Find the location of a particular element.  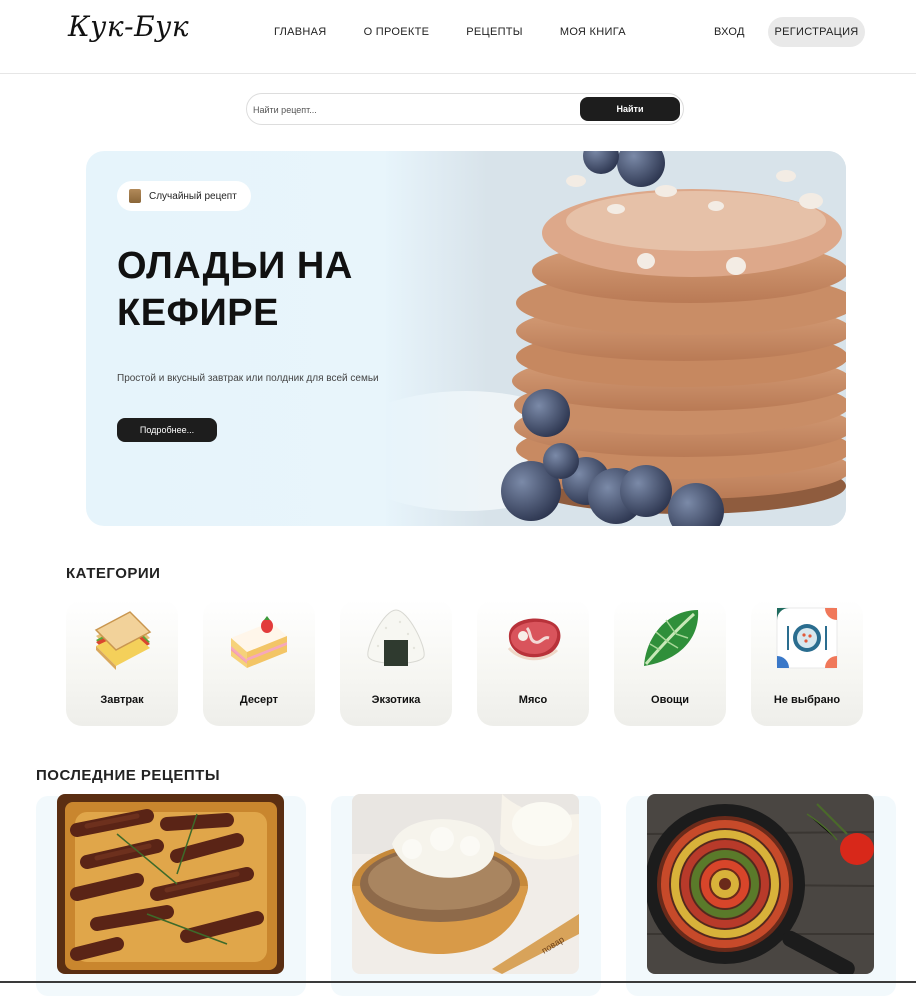

onigiri-icon is located at coordinates (396, 637).